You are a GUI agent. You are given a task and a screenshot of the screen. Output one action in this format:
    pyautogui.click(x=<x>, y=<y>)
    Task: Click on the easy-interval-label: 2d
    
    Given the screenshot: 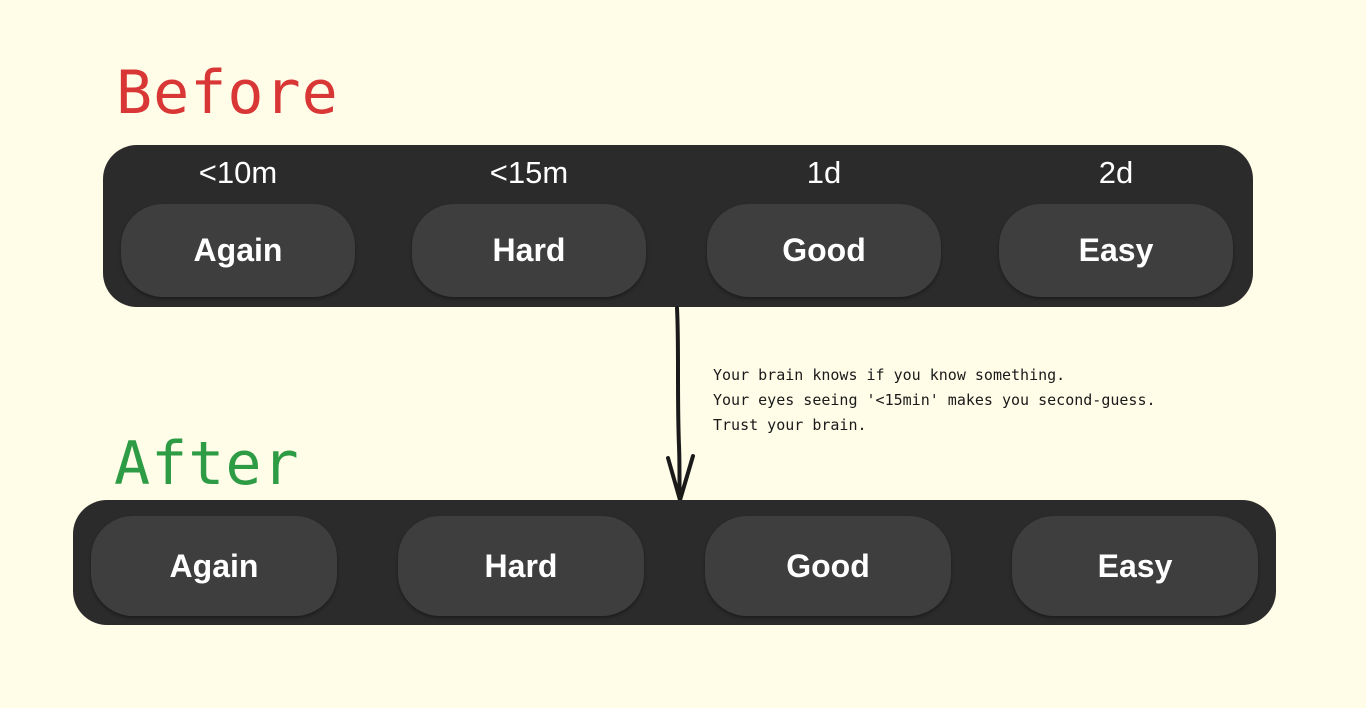 What is the action you would take?
    pyautogui.click(x=1116, y=172)
    